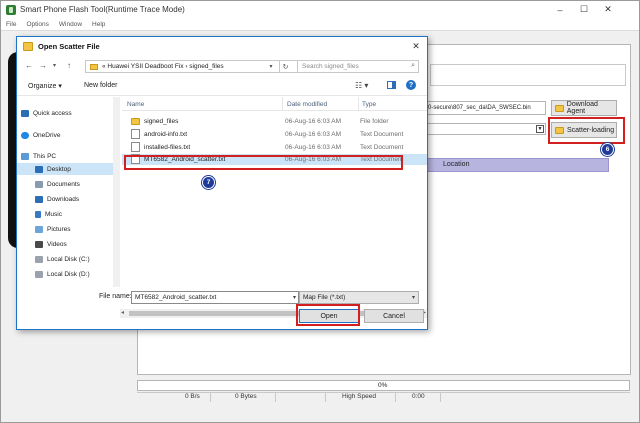  I want to click on nav-label: Local Disk (D:), so click(68, 274).